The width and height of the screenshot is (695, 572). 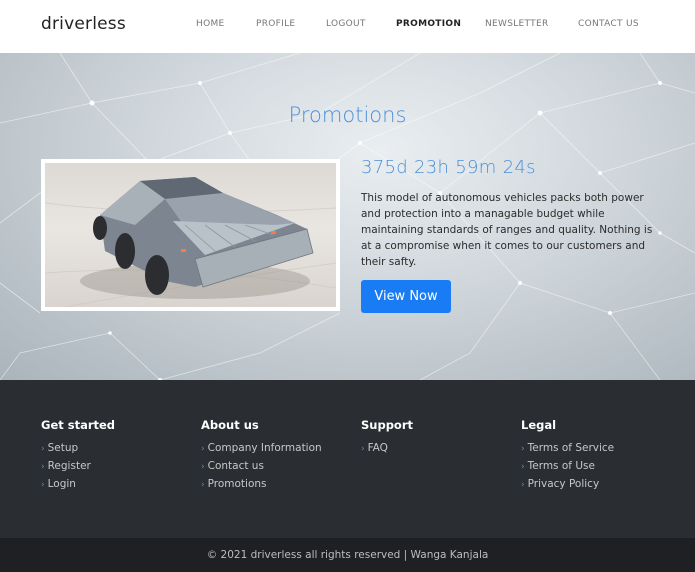 What do you see at coordinates (78, 425) in the screenshot?
I see `footer-heading: Get started` at bounding box center [78, 425].